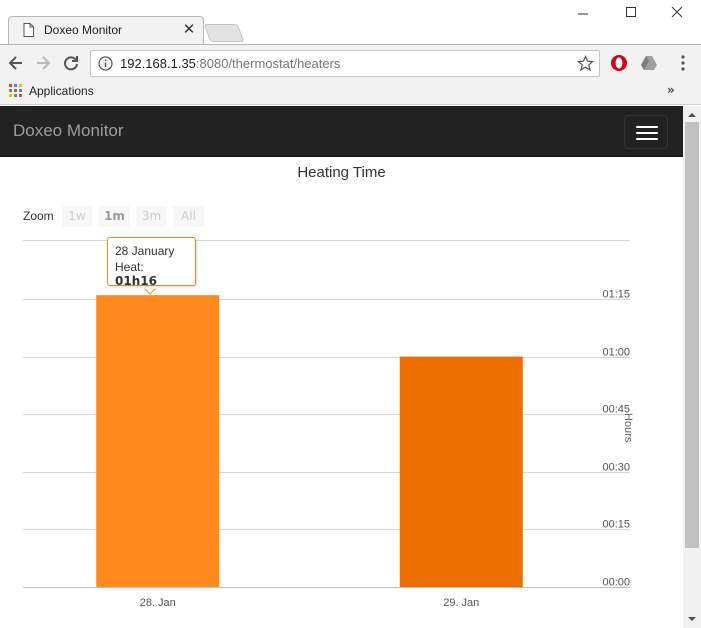 This screenshot has height=628, width=701. Describe the element at coordinates (461, 603) in the screenshot. I see `x-tick-label: 29. Jan` at that location.